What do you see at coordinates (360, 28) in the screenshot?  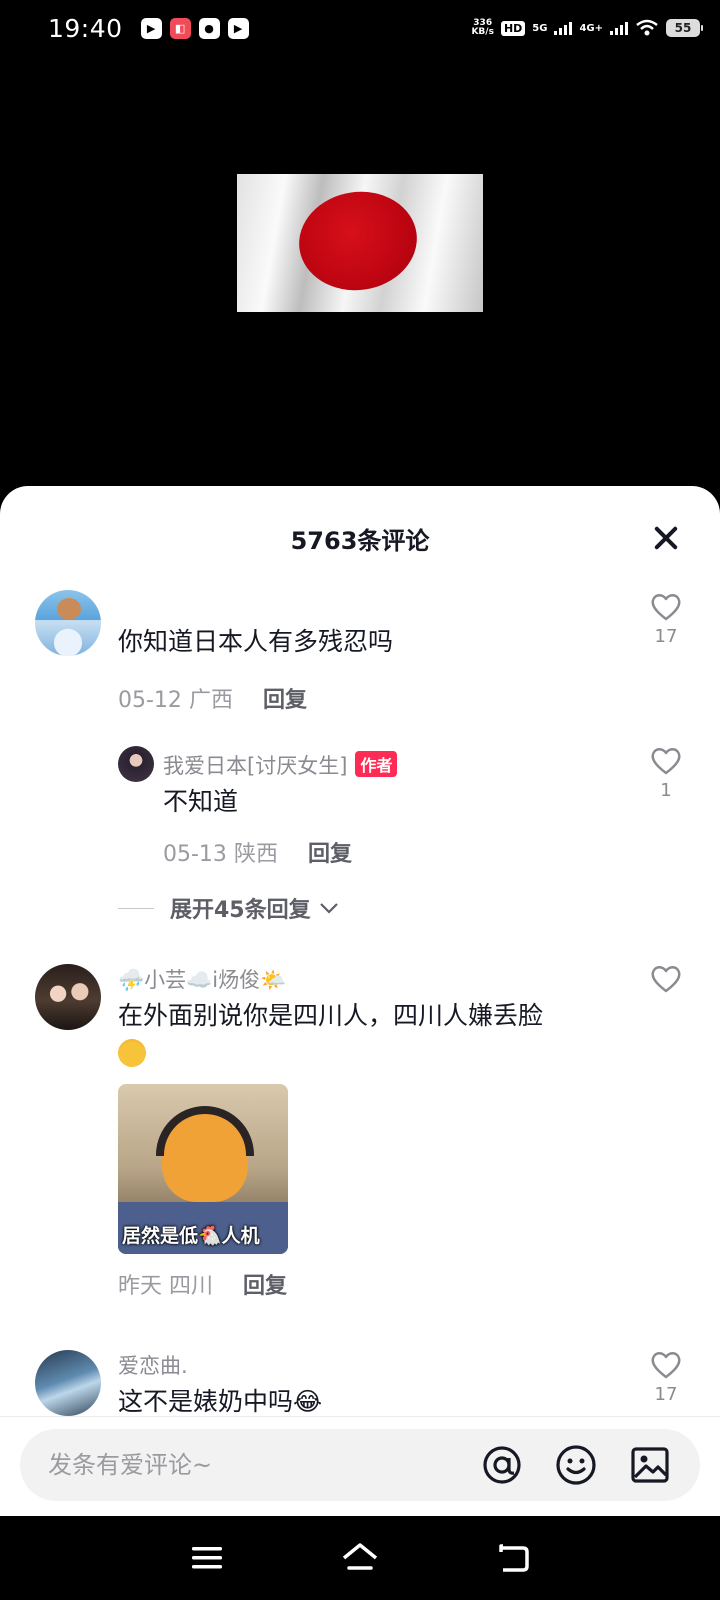 I see `status-bar: 19:40 ▶ ◧ ● ▶ 336 KB/s HD 5G 4G+ 55` at bounding box center [360, 28].